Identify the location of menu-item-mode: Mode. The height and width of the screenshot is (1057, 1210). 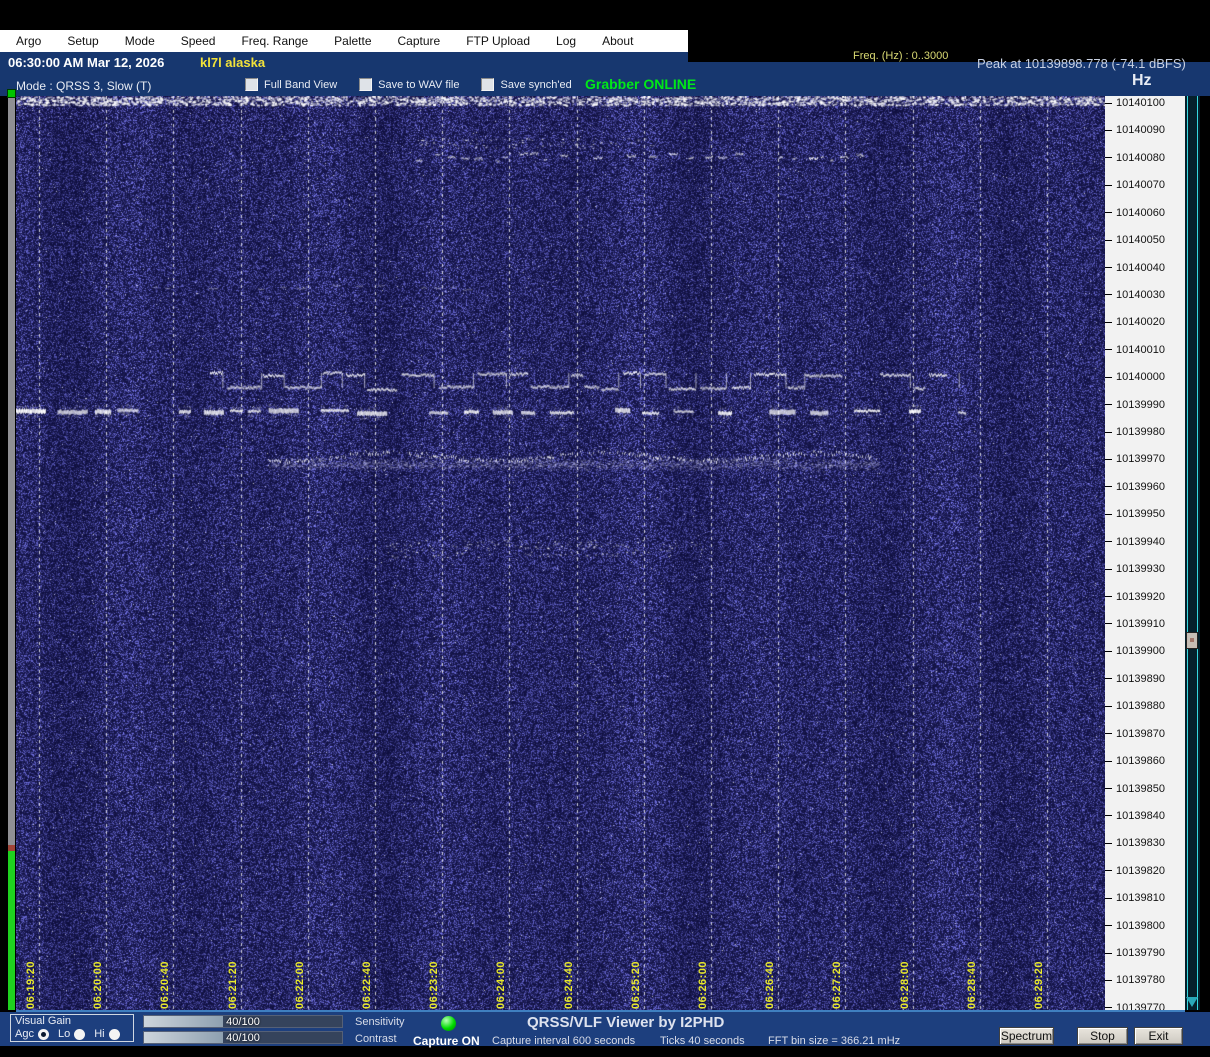
(140, 41).